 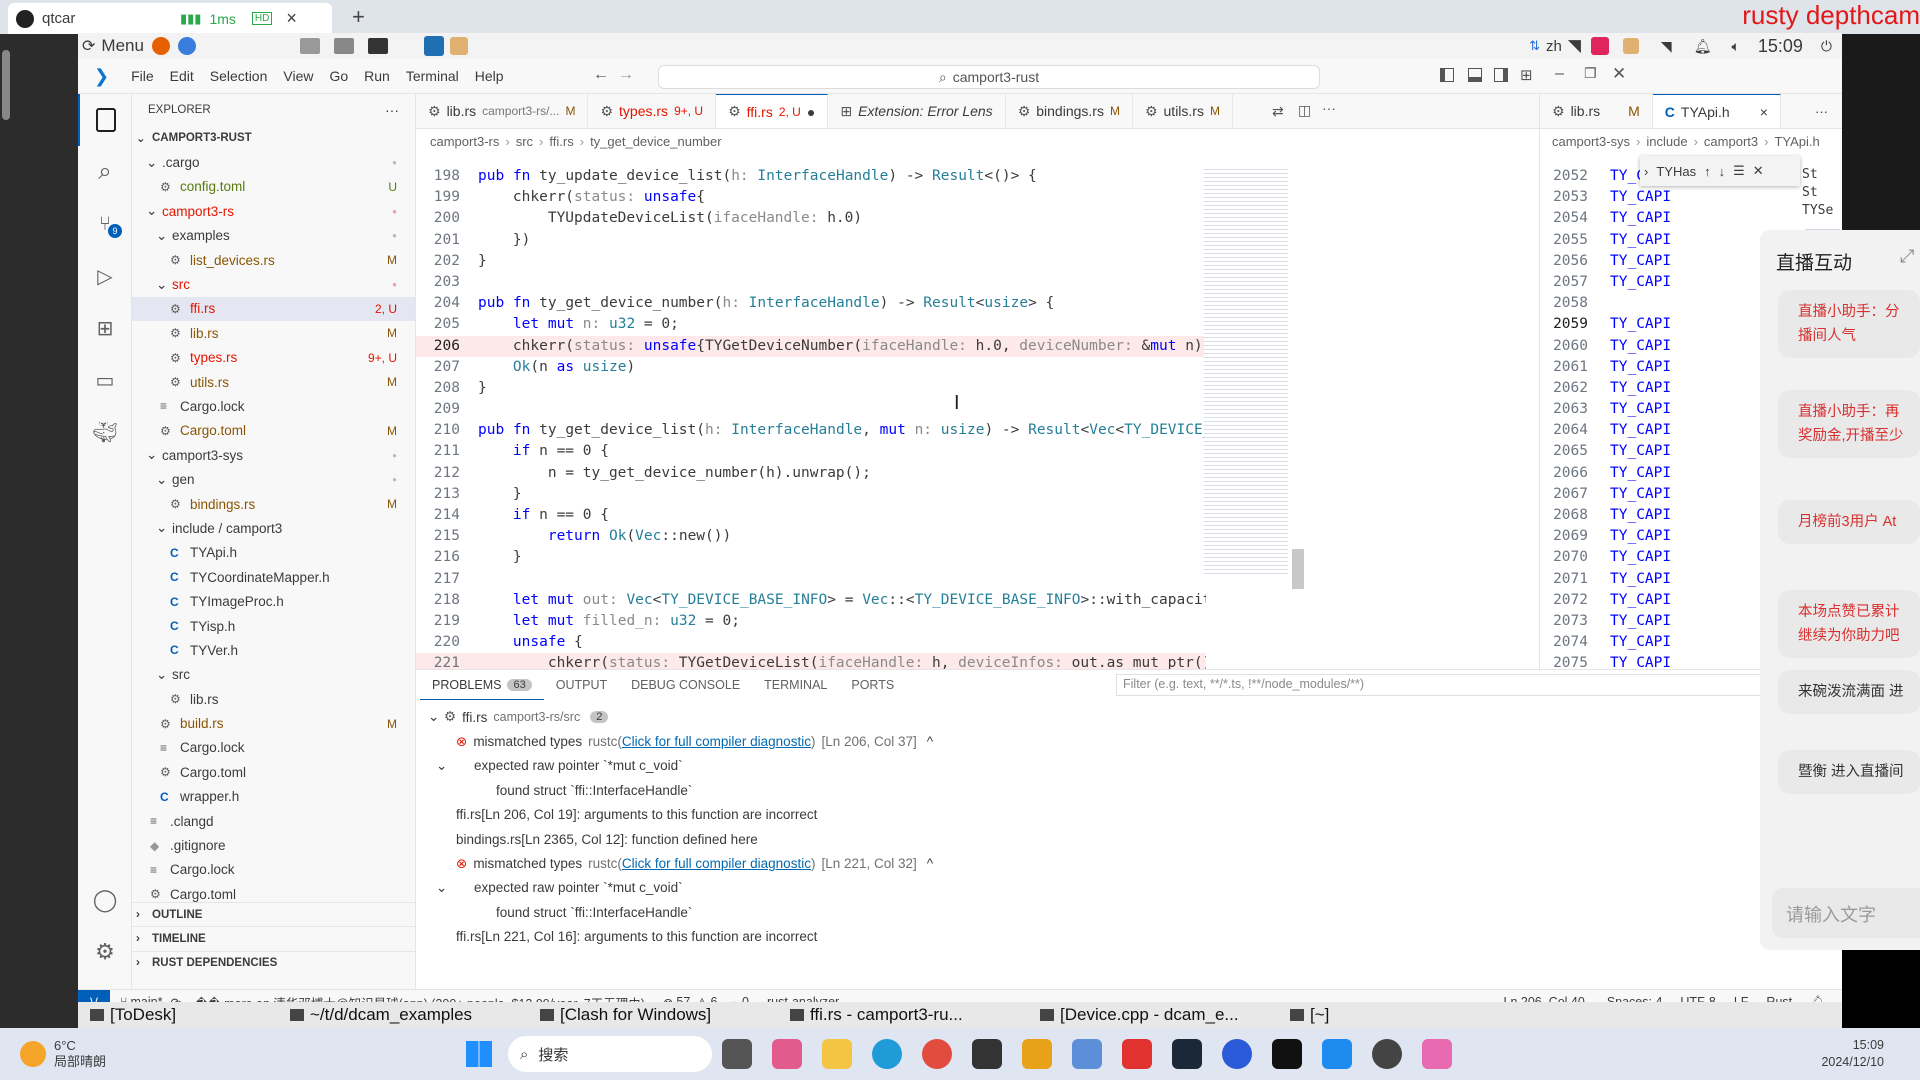 What do you see at coordinates (105, 432) in the screenshot?
I see `docker-icon: 🐳︎` at bounding box center [105, 432].